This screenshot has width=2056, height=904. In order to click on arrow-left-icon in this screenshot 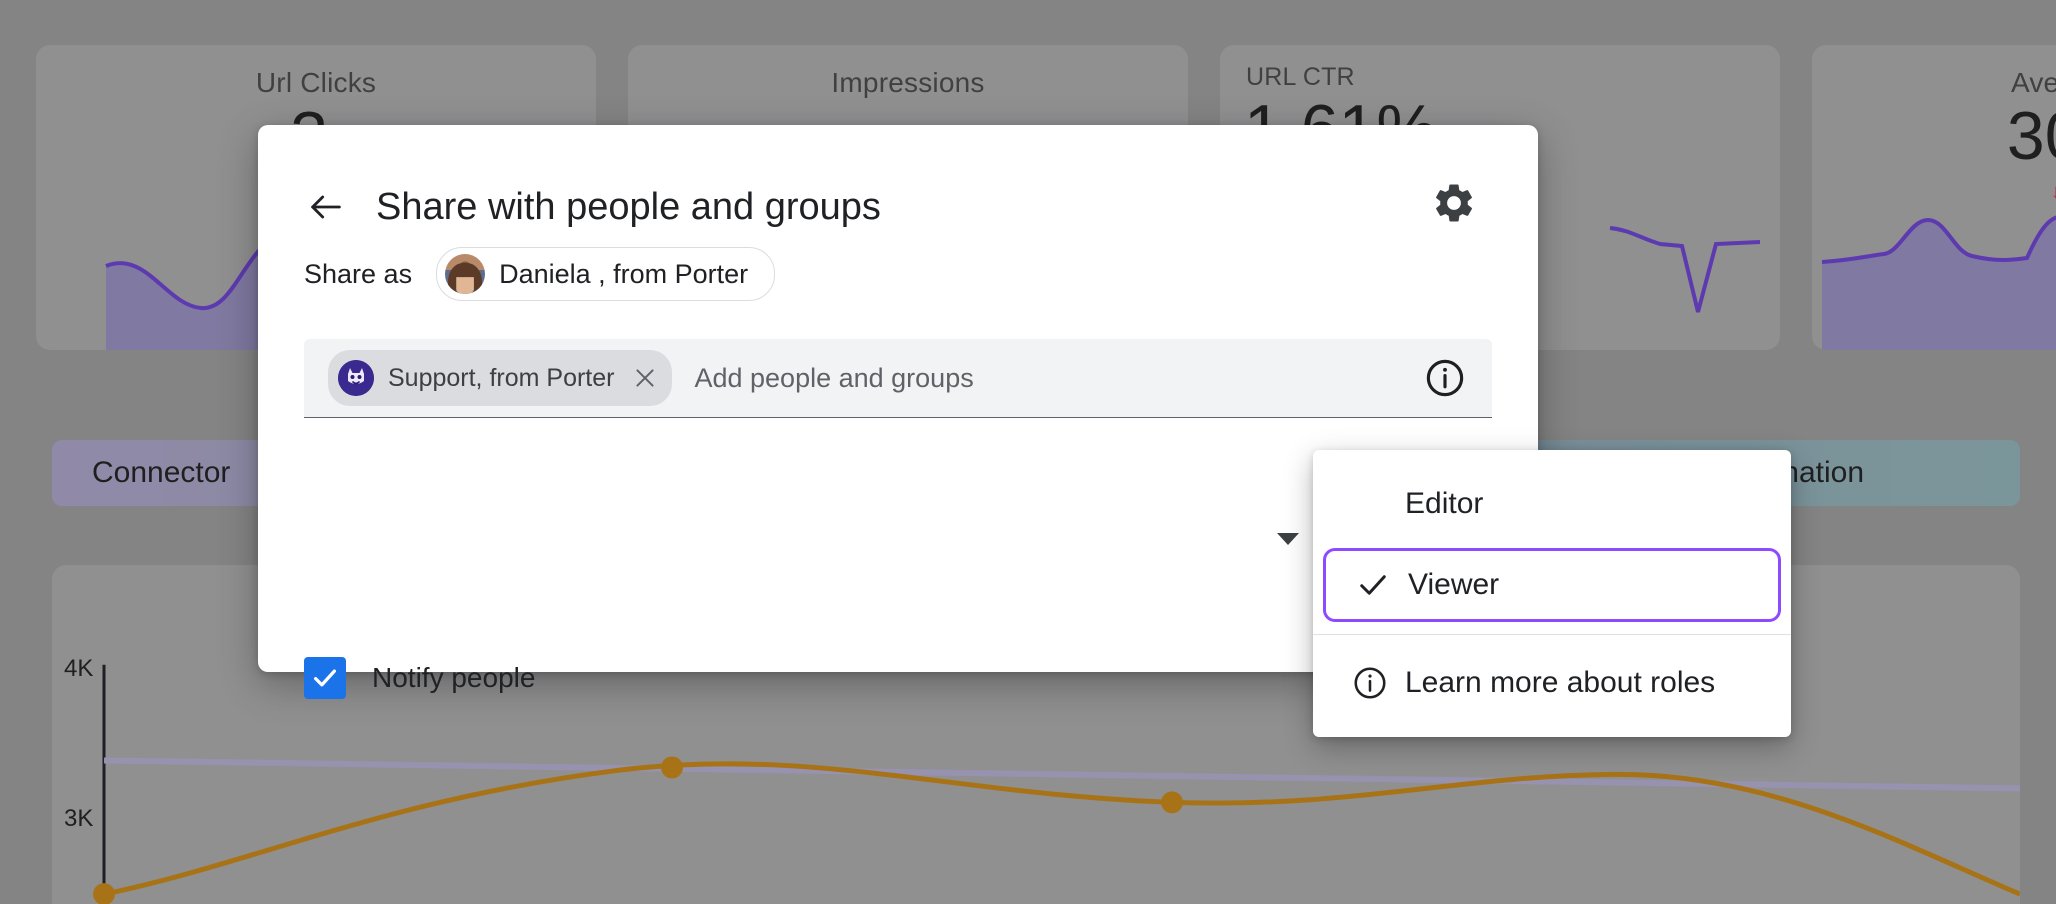, I will do `click(326, 207)`.